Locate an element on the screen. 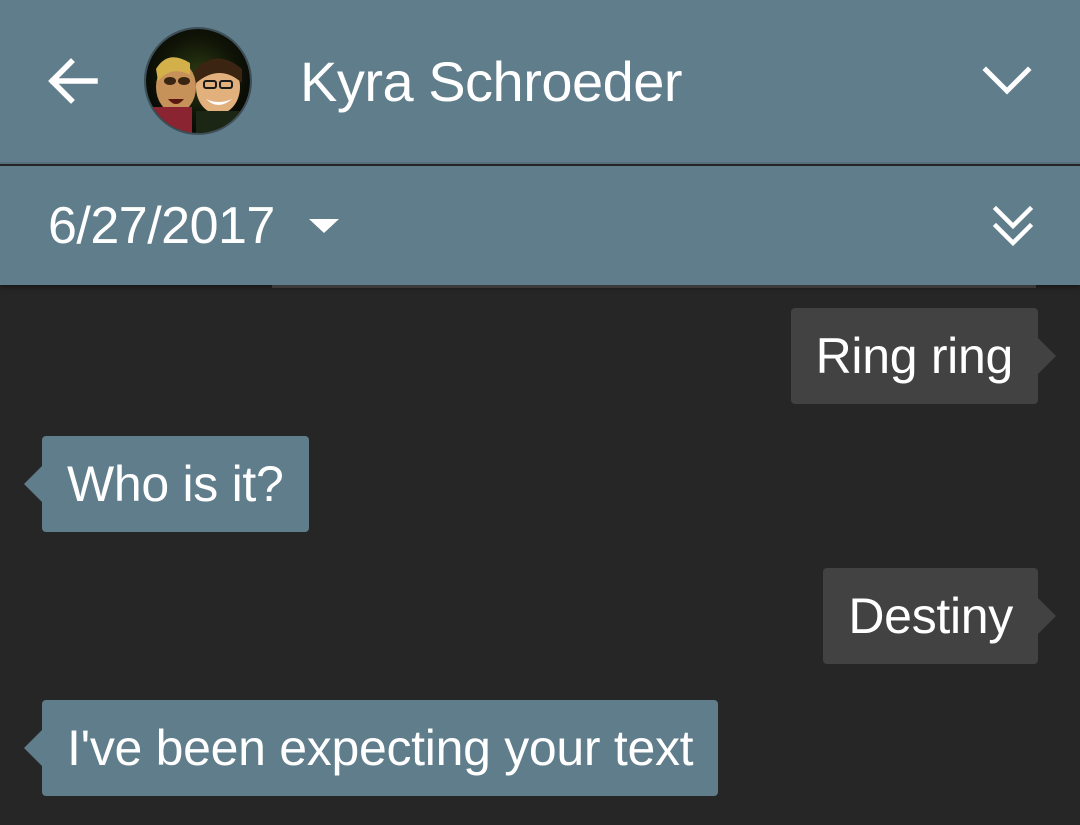 The image size is (1080, 825). jump-to-latest-button is located at coordinates (1013, 226).